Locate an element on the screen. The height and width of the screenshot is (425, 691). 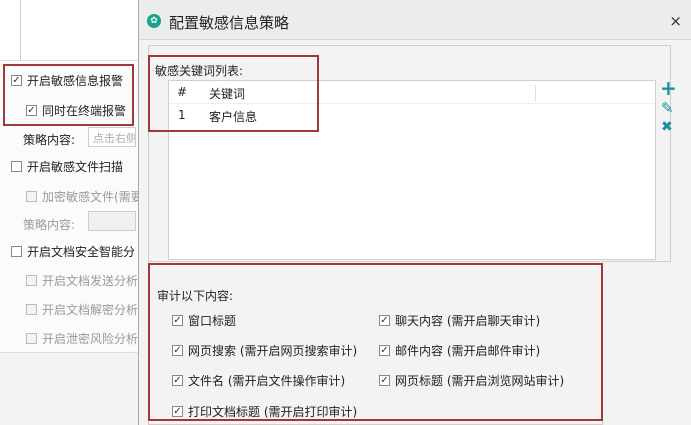
enable-file-scan-label: 开启敏感文件扫描 is located at coordinates (75, 167).